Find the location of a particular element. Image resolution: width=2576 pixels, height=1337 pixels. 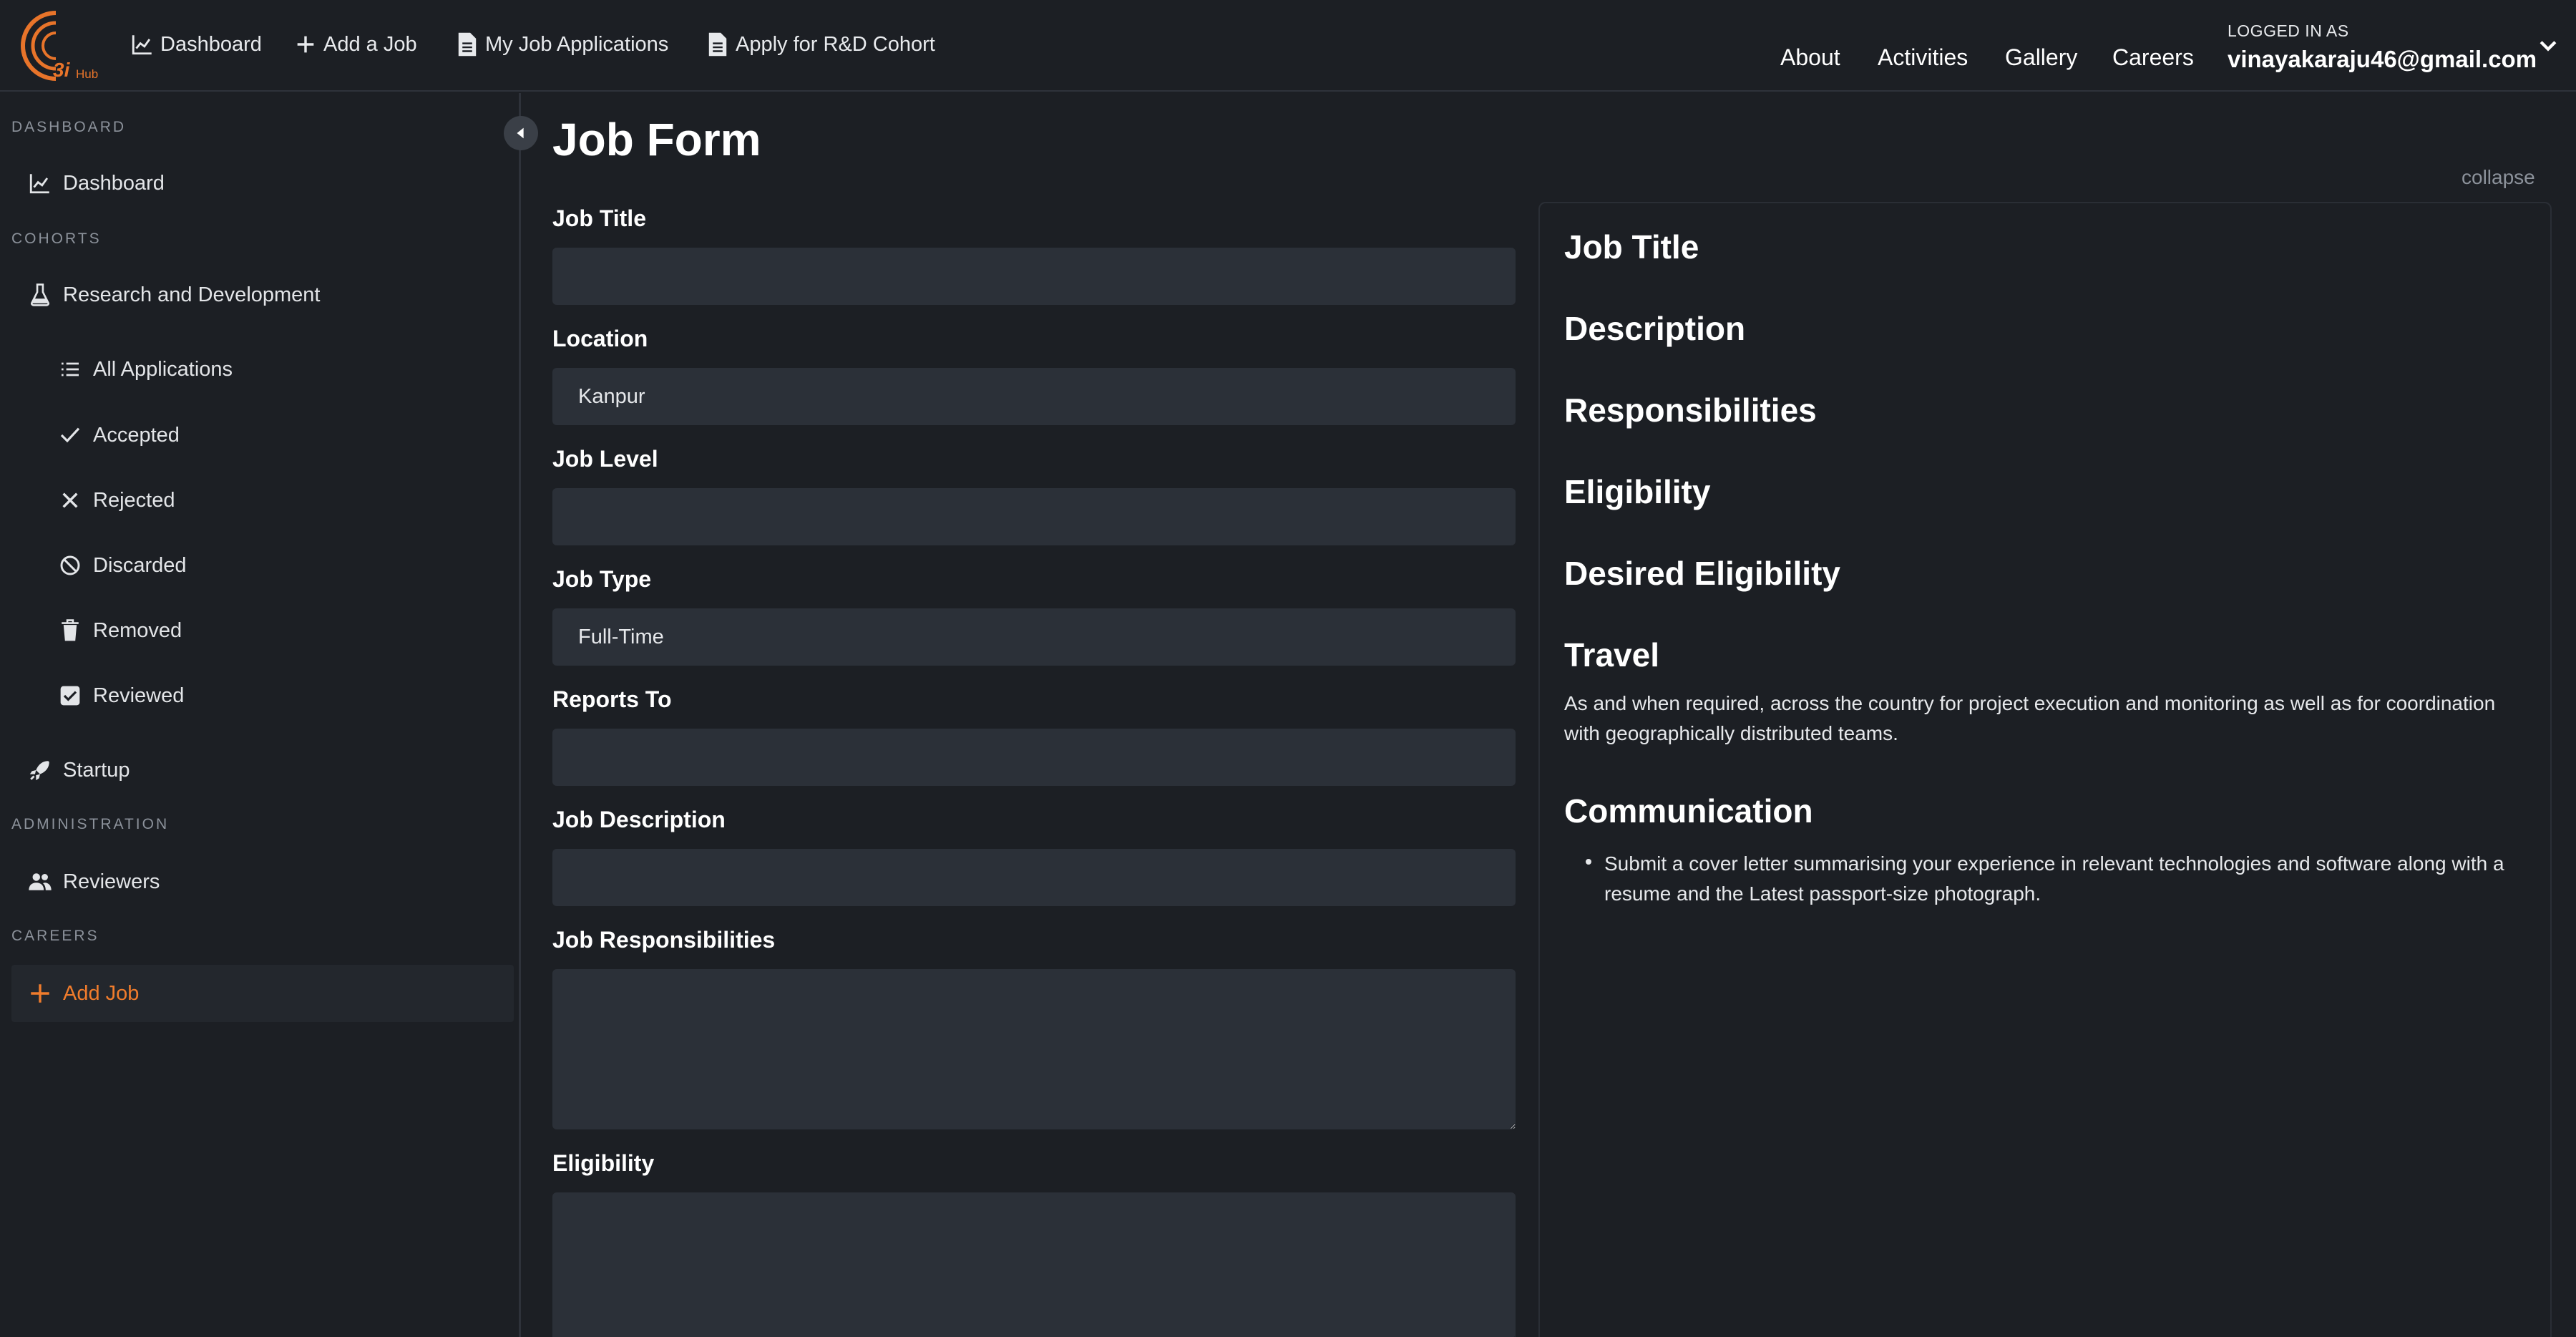

sidebar-item-label: Dashboard is located at coordinates (114, 183).